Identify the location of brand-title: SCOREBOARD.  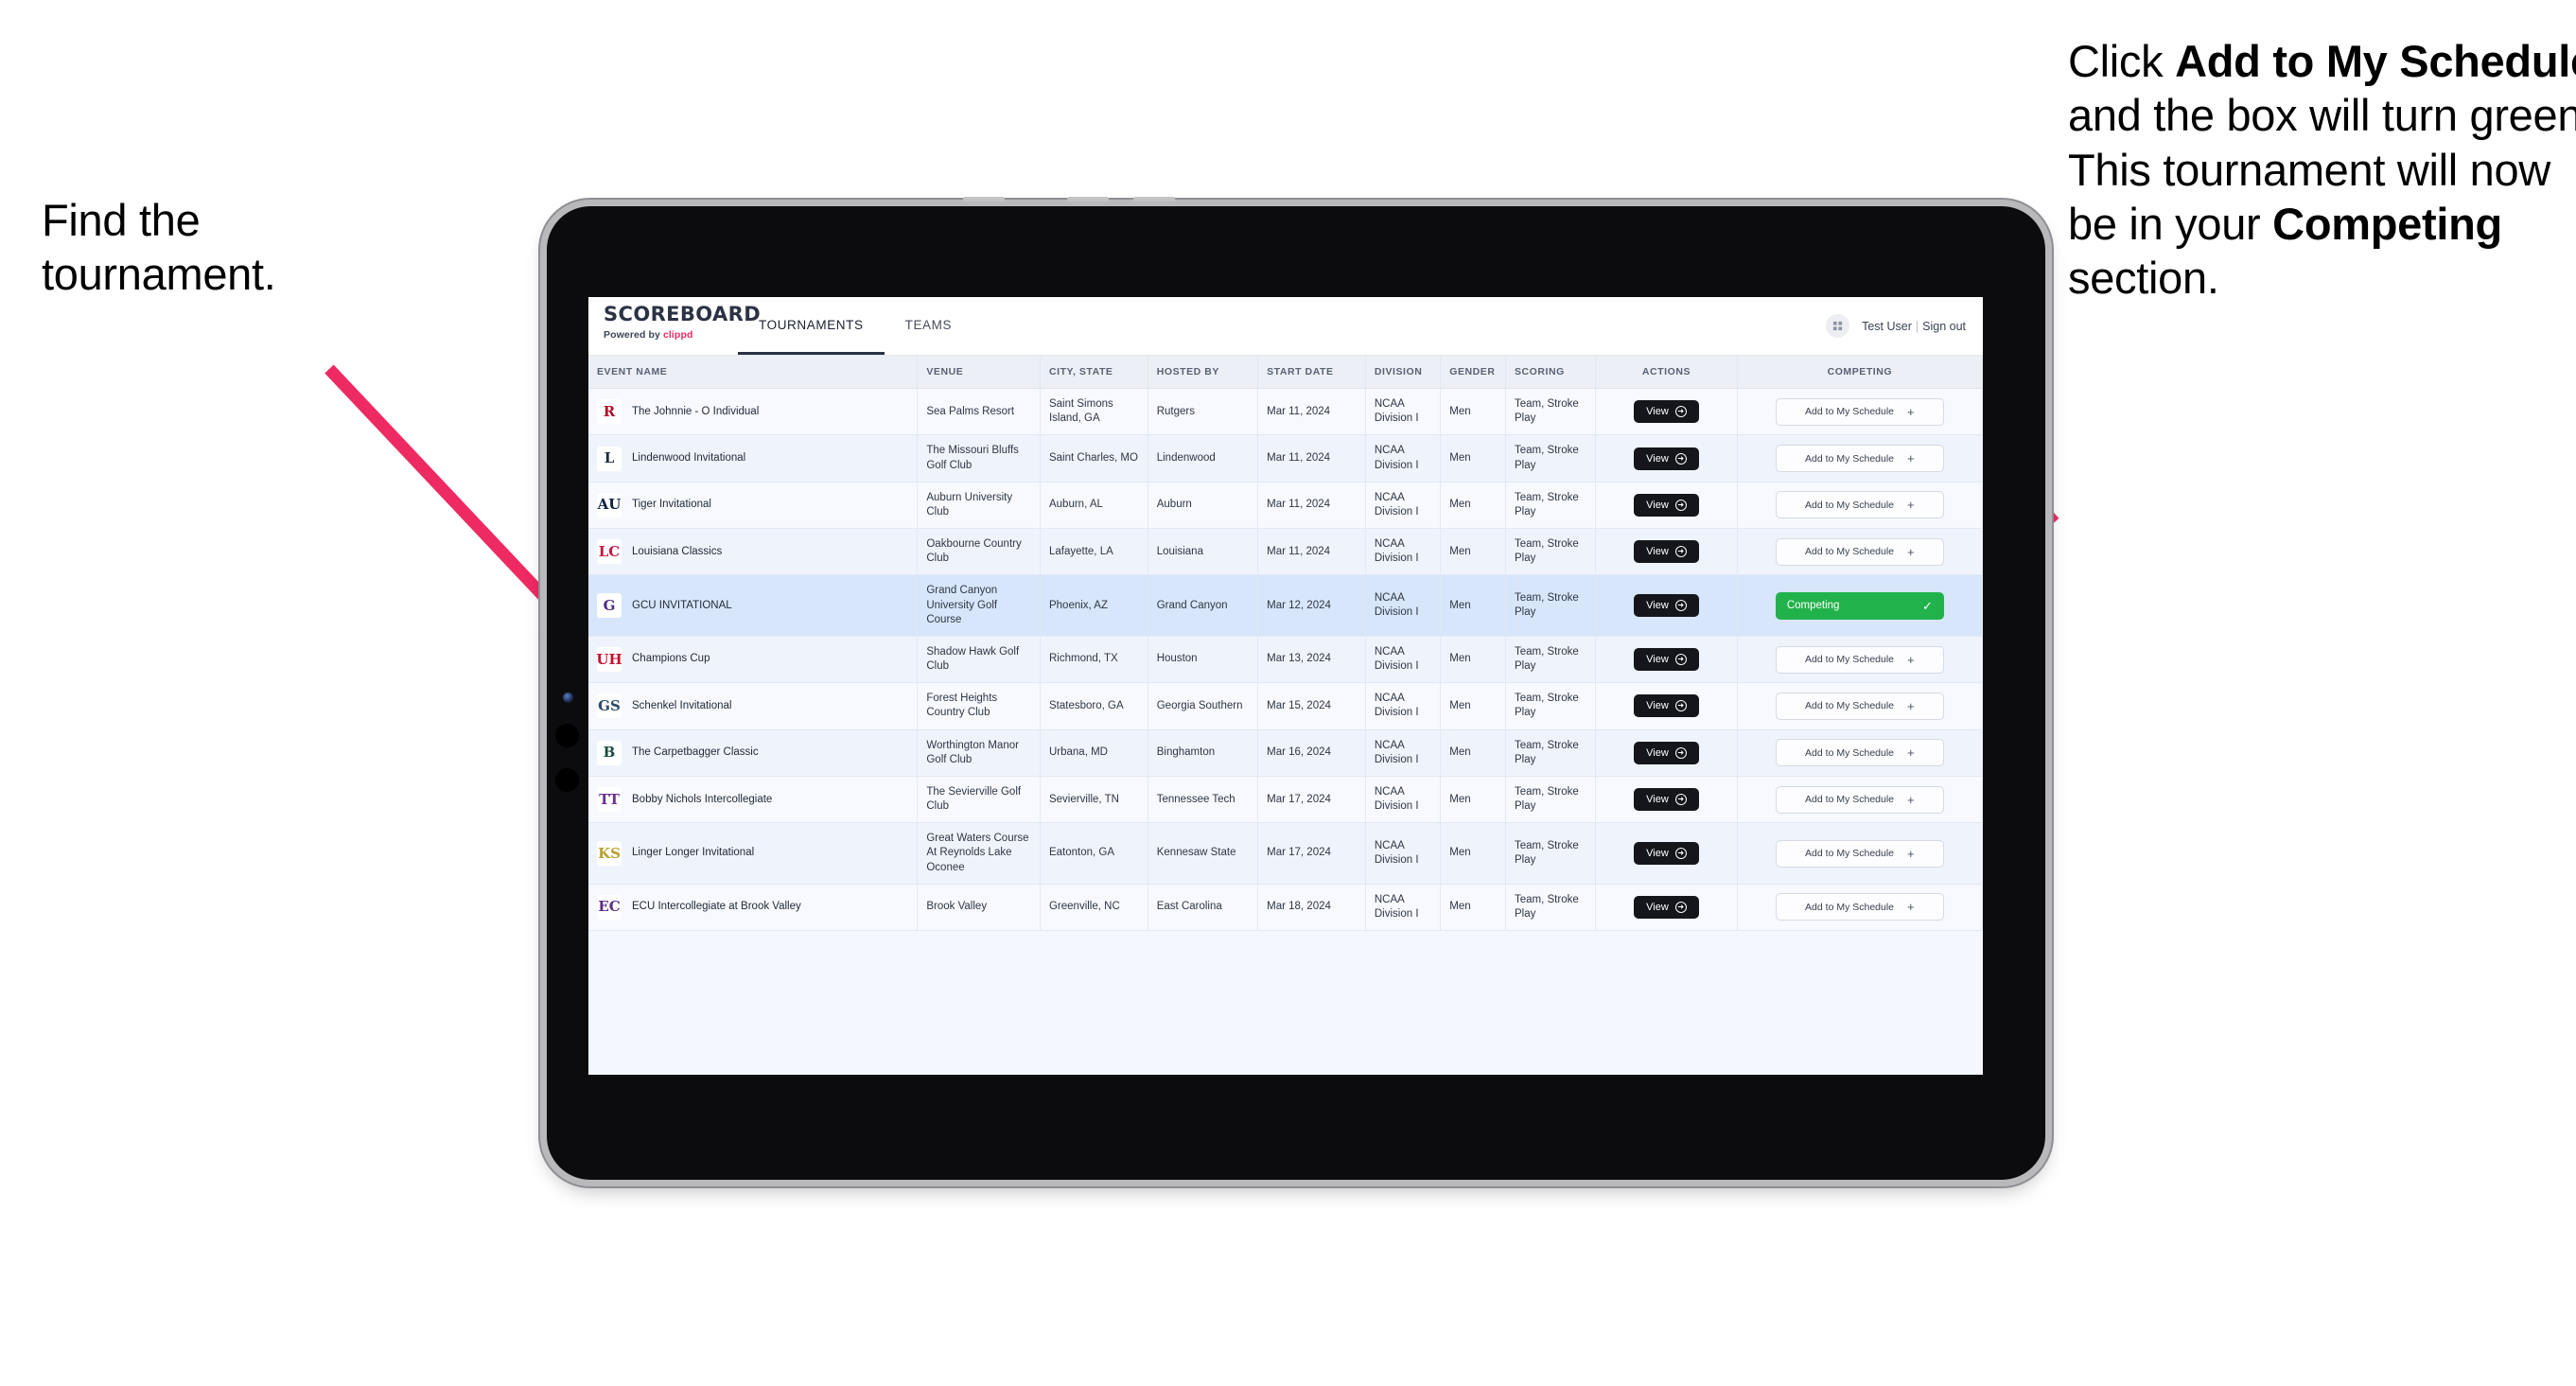
(683, 314).